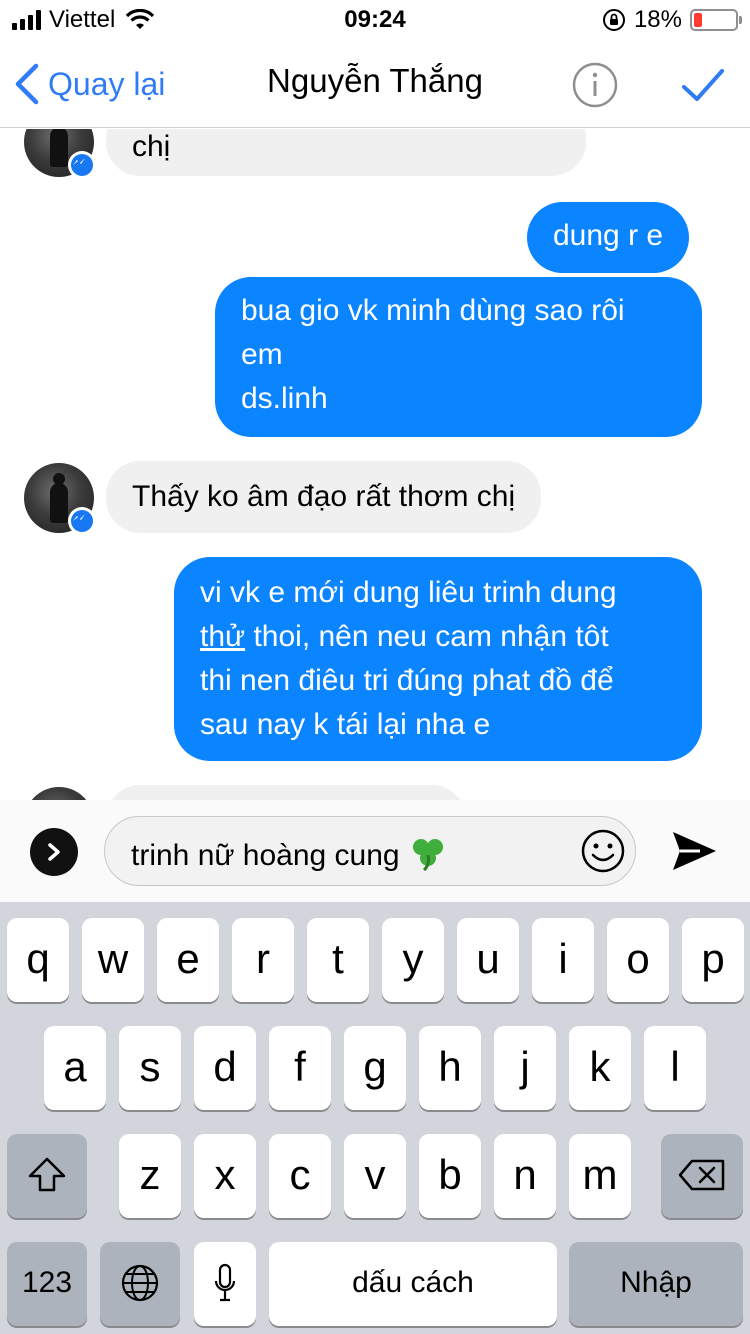 The width and height of the screenshot is (750, 1334). Describe the element at coordinates (694, 851) in the screenshot. I see `send-icon` at that location.